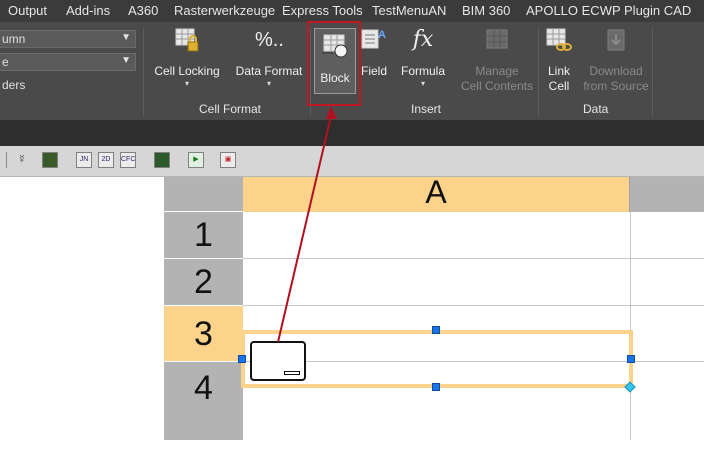 The image size is (724, 465). What do you see at coordinates (714, 230) in the screenshot?
I see `torn-edge-right` at bounding box center [714, 230].